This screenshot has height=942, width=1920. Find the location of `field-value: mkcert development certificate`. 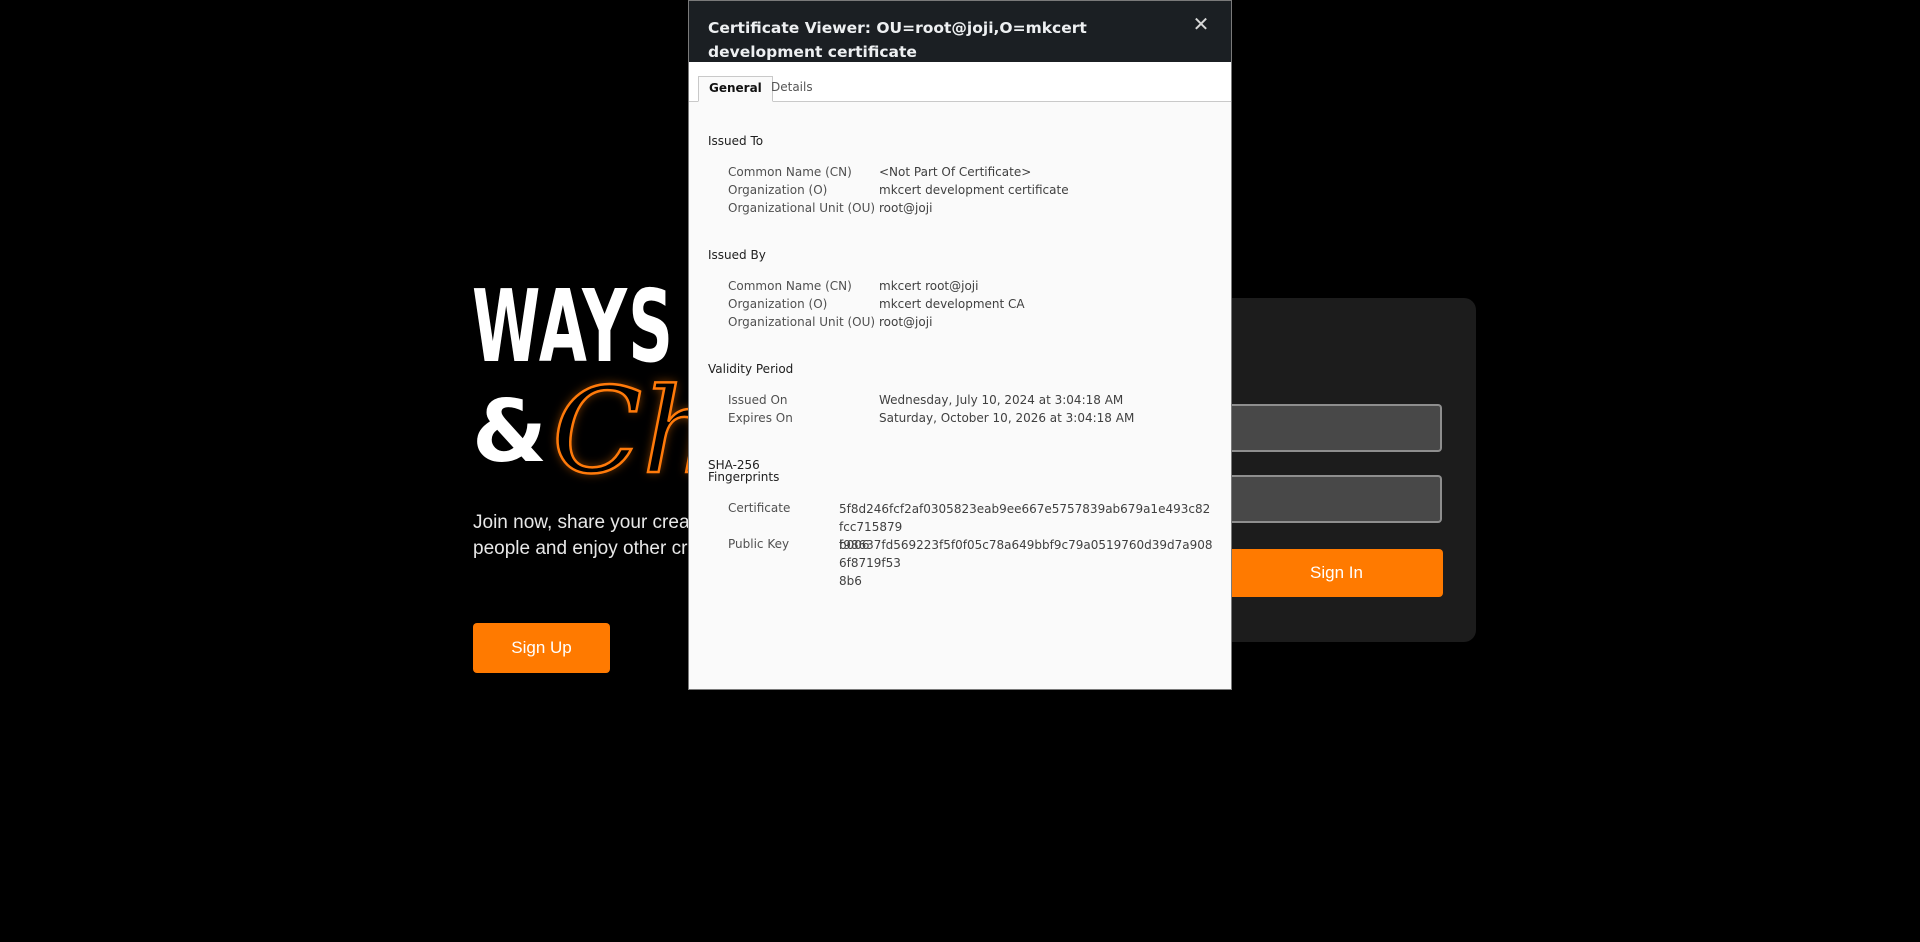

field-value: mkcert development certificate is located at coordinates (974, 190).